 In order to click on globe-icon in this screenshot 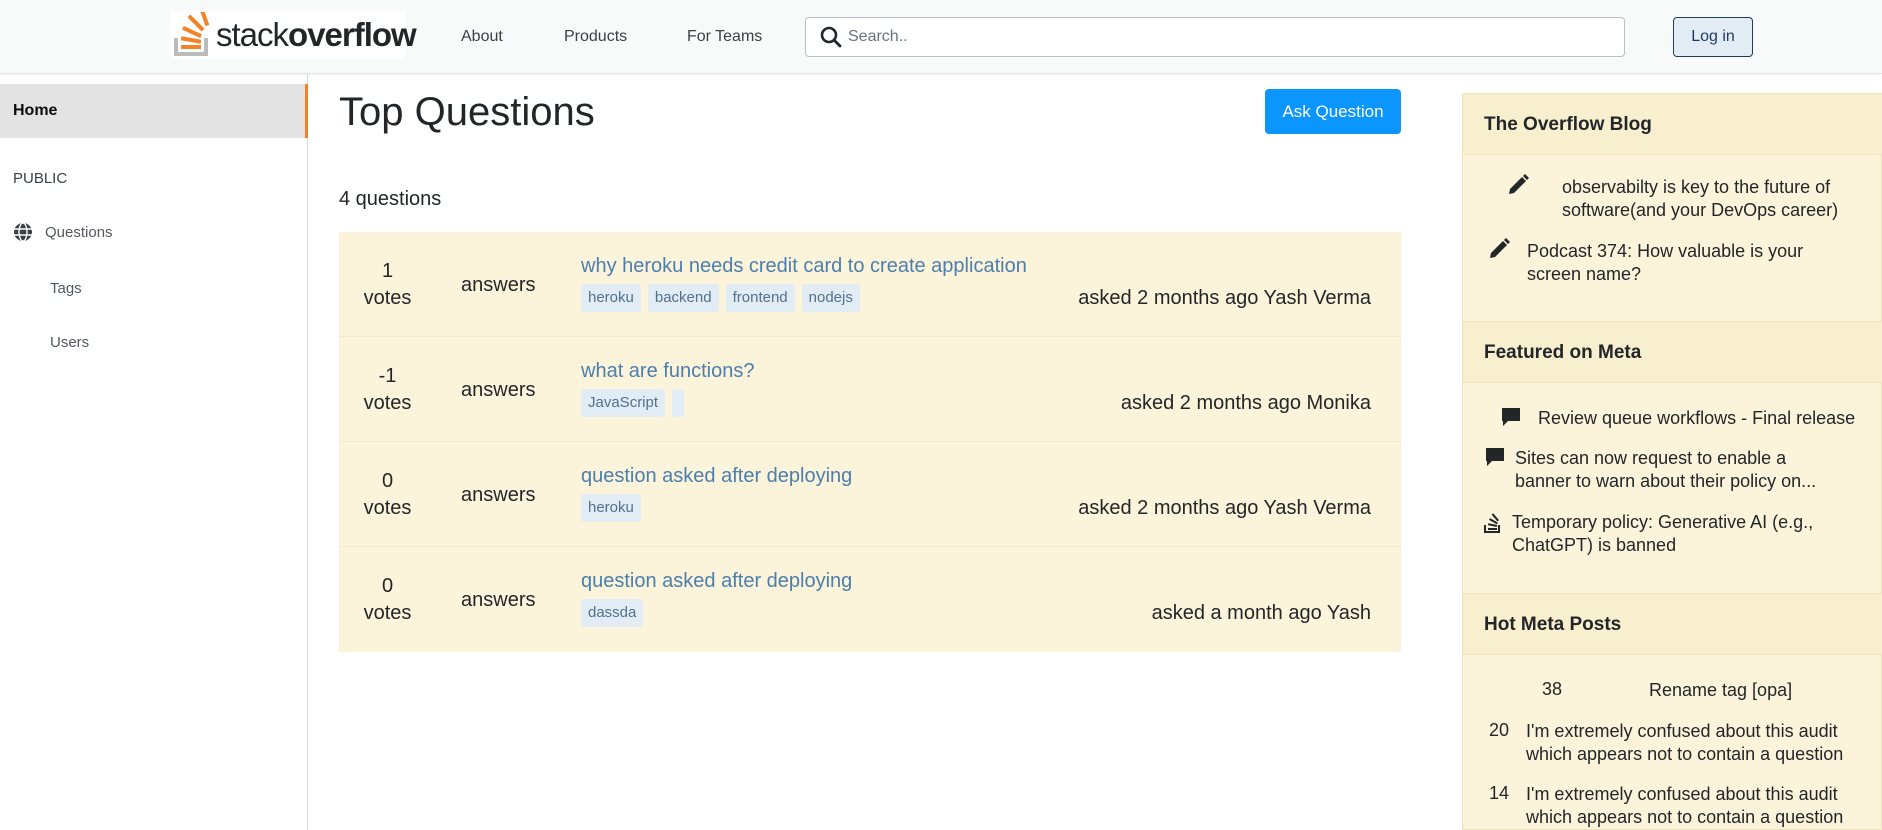, I will do `click(23, 232)`.